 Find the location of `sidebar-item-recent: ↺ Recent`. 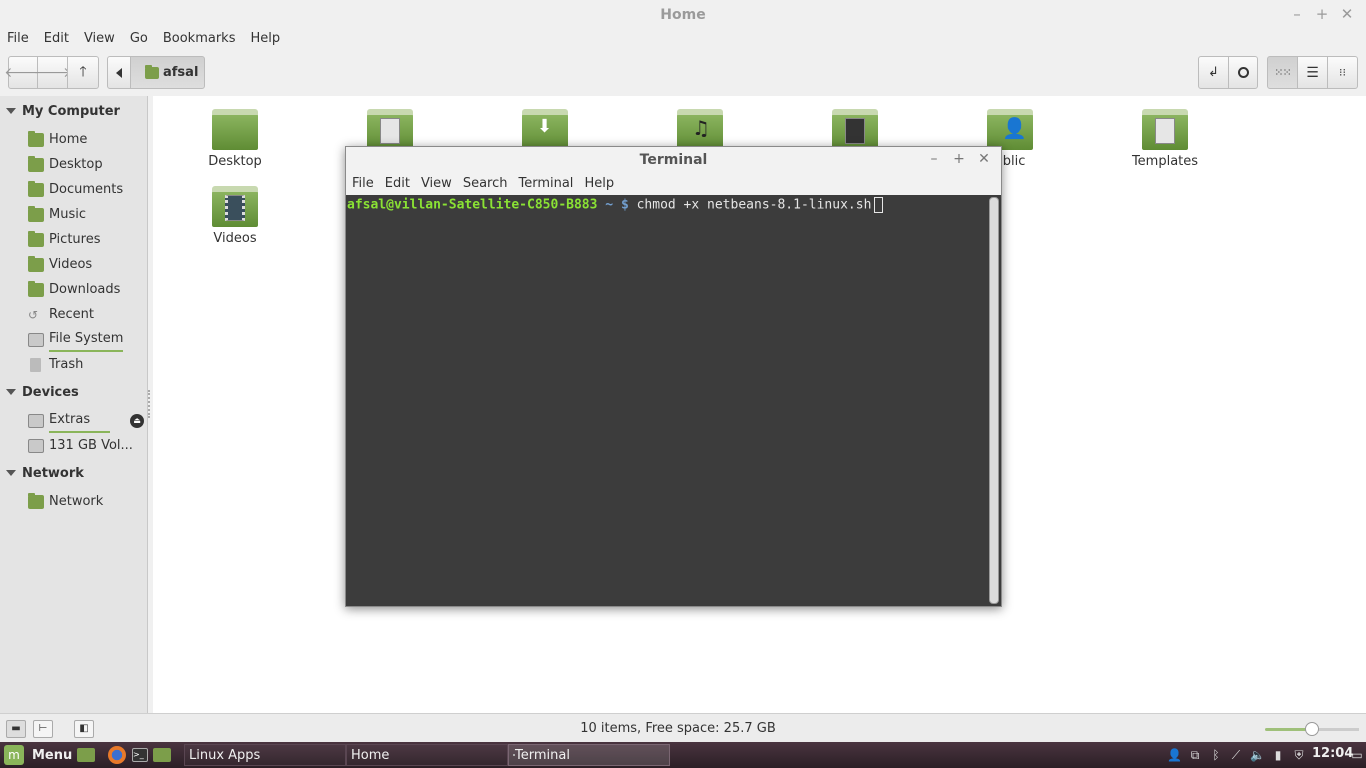

sidebar-item-recent: ↺ Recent is located at coordinates (61, 315).